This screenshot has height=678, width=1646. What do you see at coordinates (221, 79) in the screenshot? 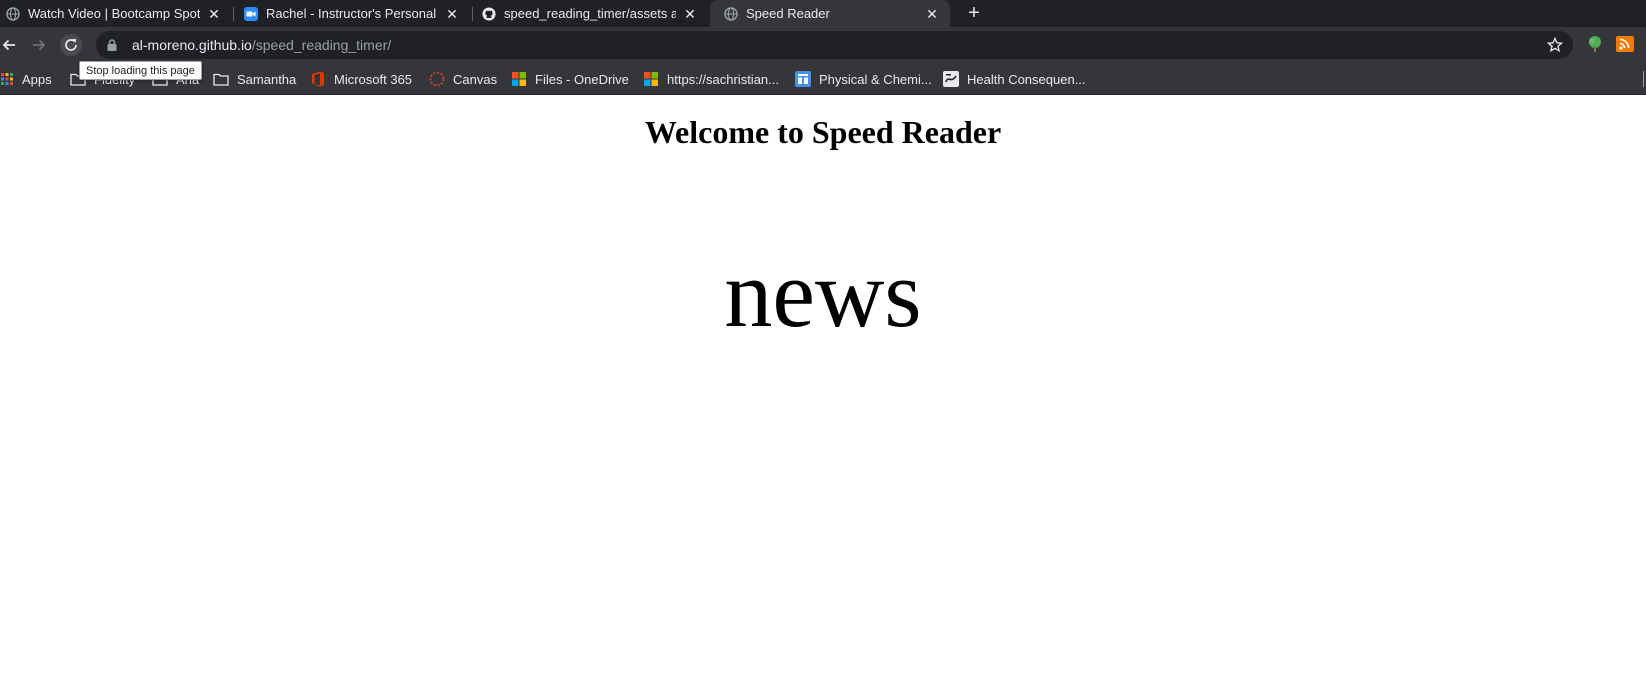
I see `folder-icon` at bounding box center [221, 79].